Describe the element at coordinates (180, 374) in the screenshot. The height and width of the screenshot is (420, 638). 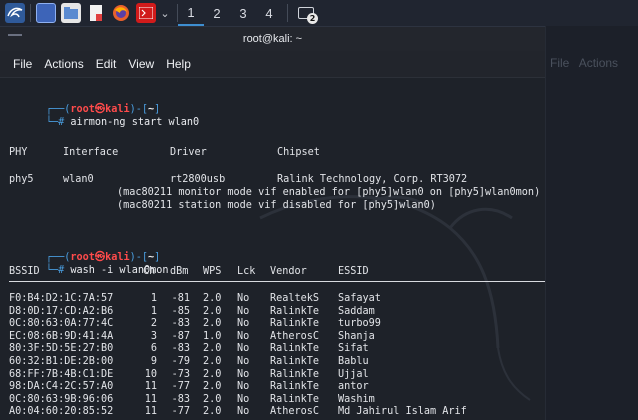
I see `wash-cell-dbm: -73` at that location.